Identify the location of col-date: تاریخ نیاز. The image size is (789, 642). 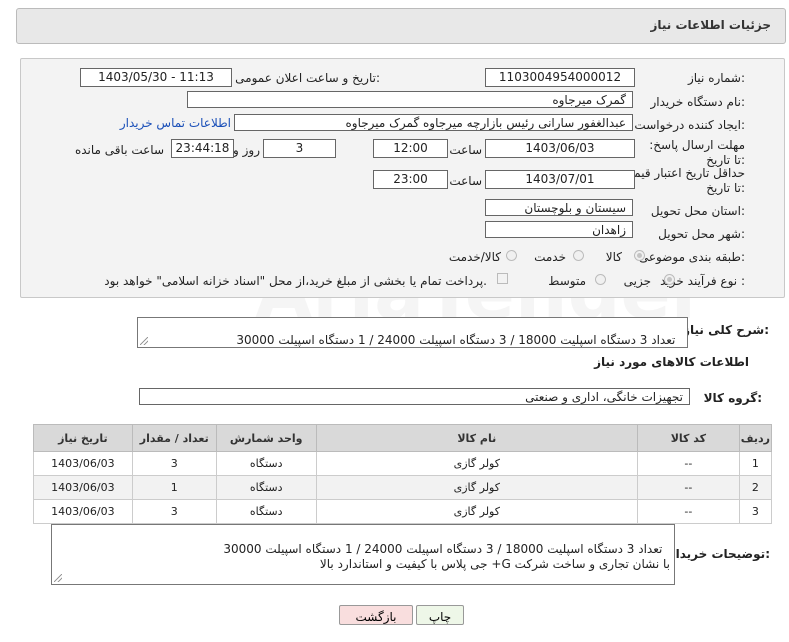
(83, 438).